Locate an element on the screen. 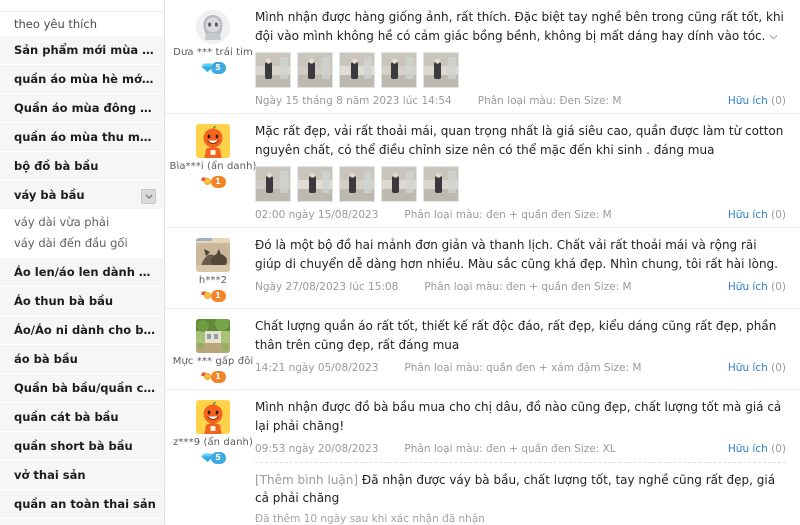  sidebar-item-label: Quần bà bầu/quần cát is located at coordinates (85, 388).